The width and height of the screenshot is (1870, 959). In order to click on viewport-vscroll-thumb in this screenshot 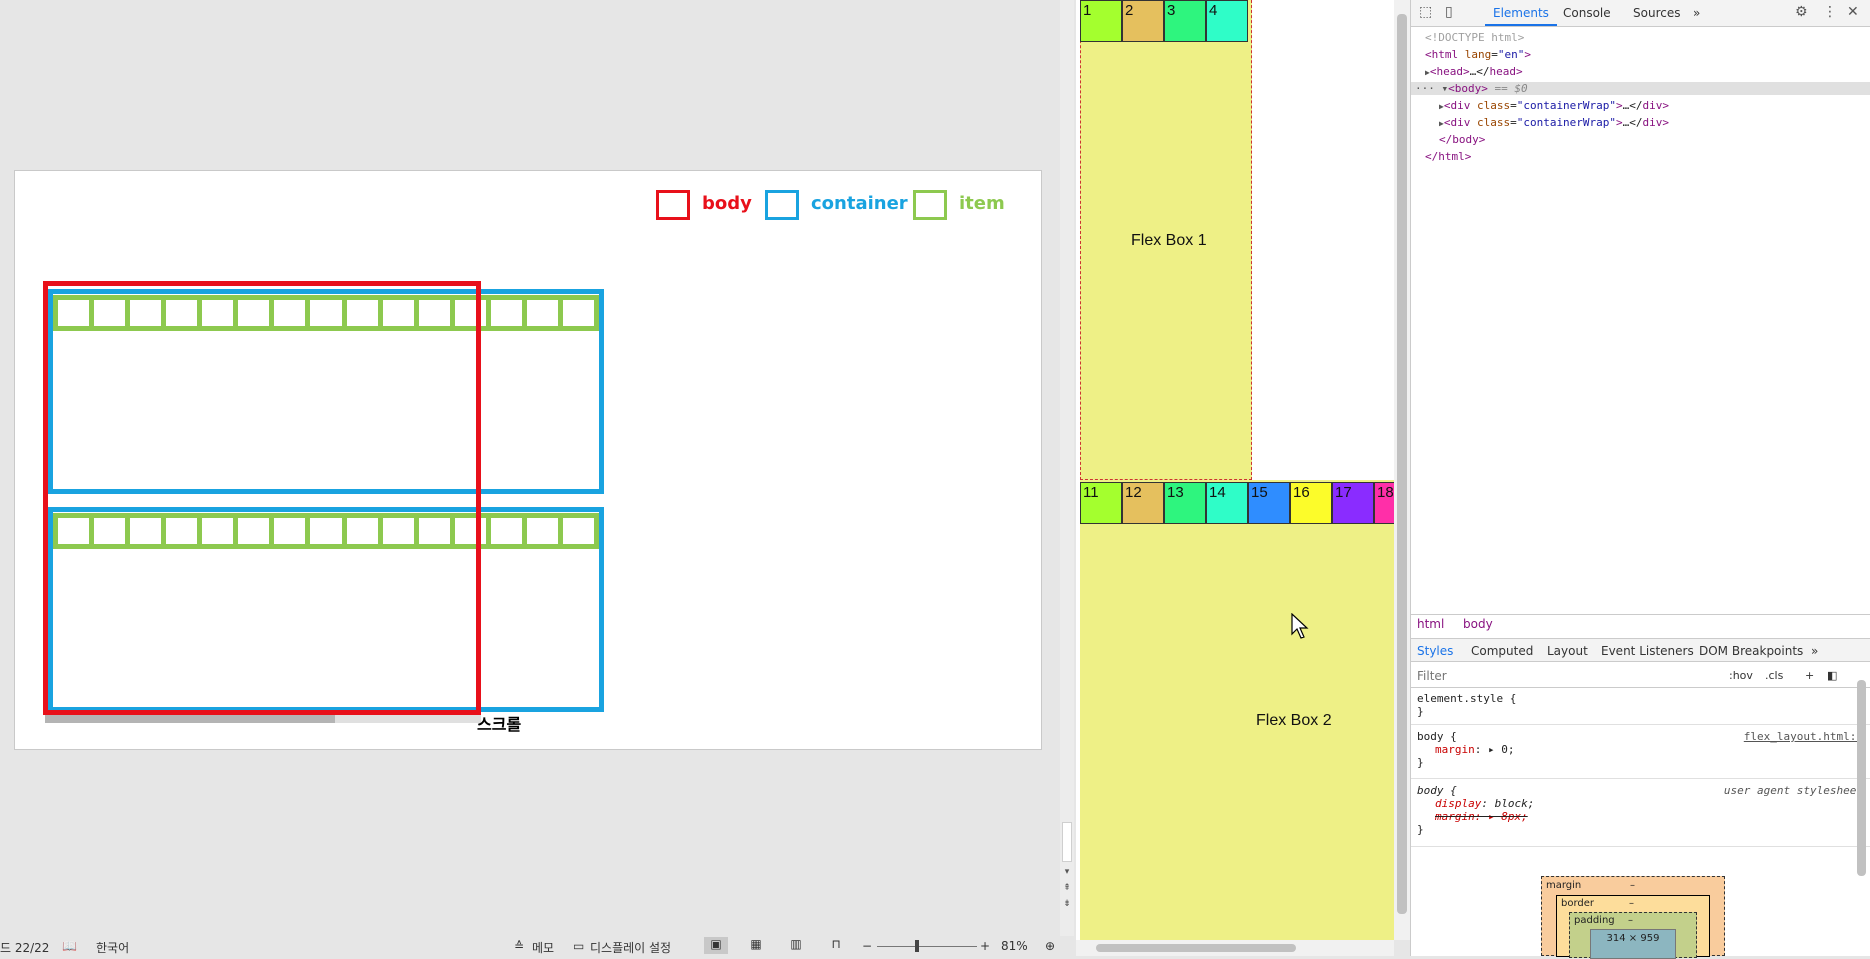, I will do `click(1402, 464)`.